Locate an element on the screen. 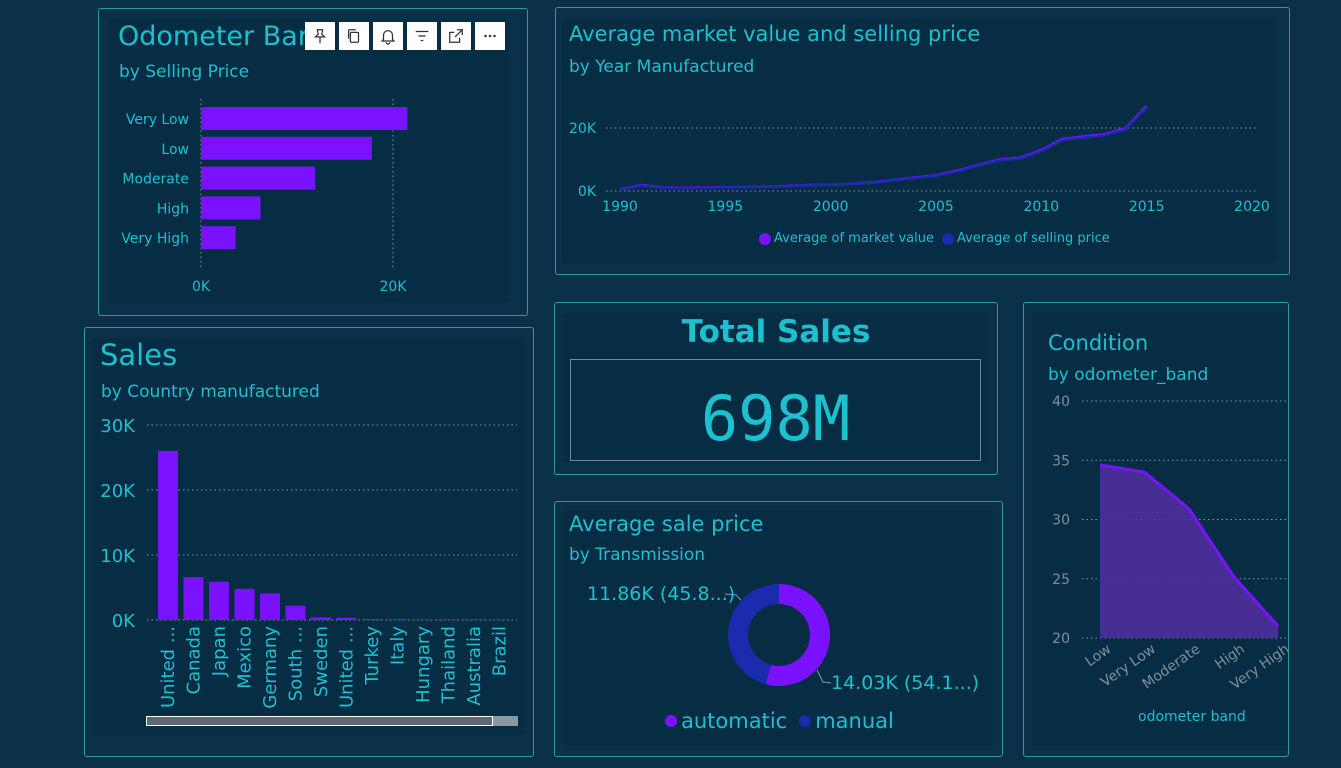 The width and height of the screenshot is (1341, 768). selling-price-line is located at coordinates (883, 148).